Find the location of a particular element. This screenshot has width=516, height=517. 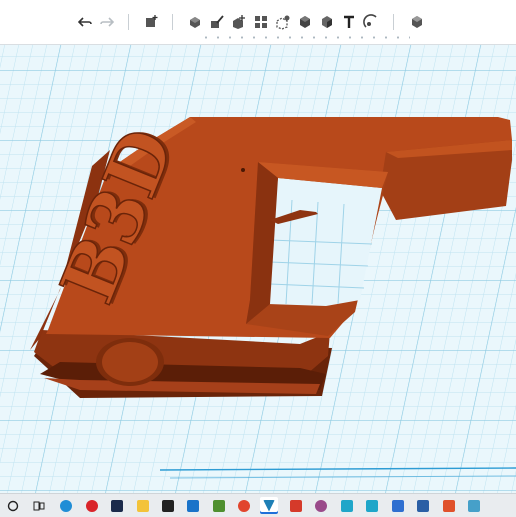

photoshop-icon is located at coordinates (117, 505).